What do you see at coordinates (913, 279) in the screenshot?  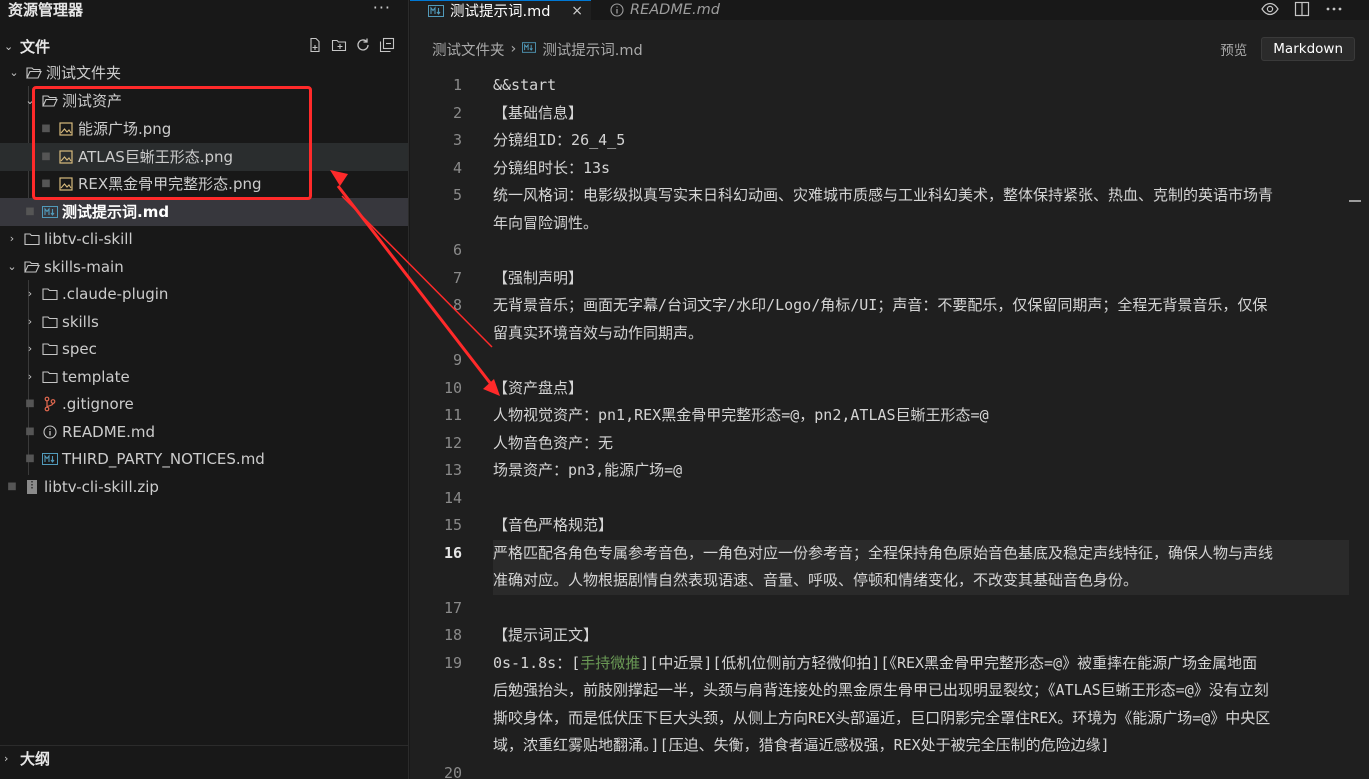 I see `code-line: 【强制声明】` at bounding box center [913, 279].